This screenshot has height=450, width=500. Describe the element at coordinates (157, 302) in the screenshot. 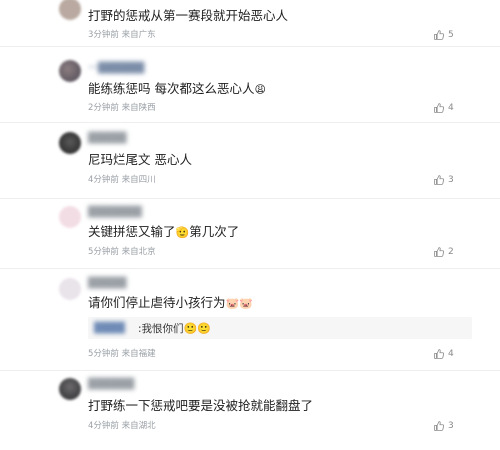

I see `comment-text-main: 请你们停止虐待小孩行为` at that location.